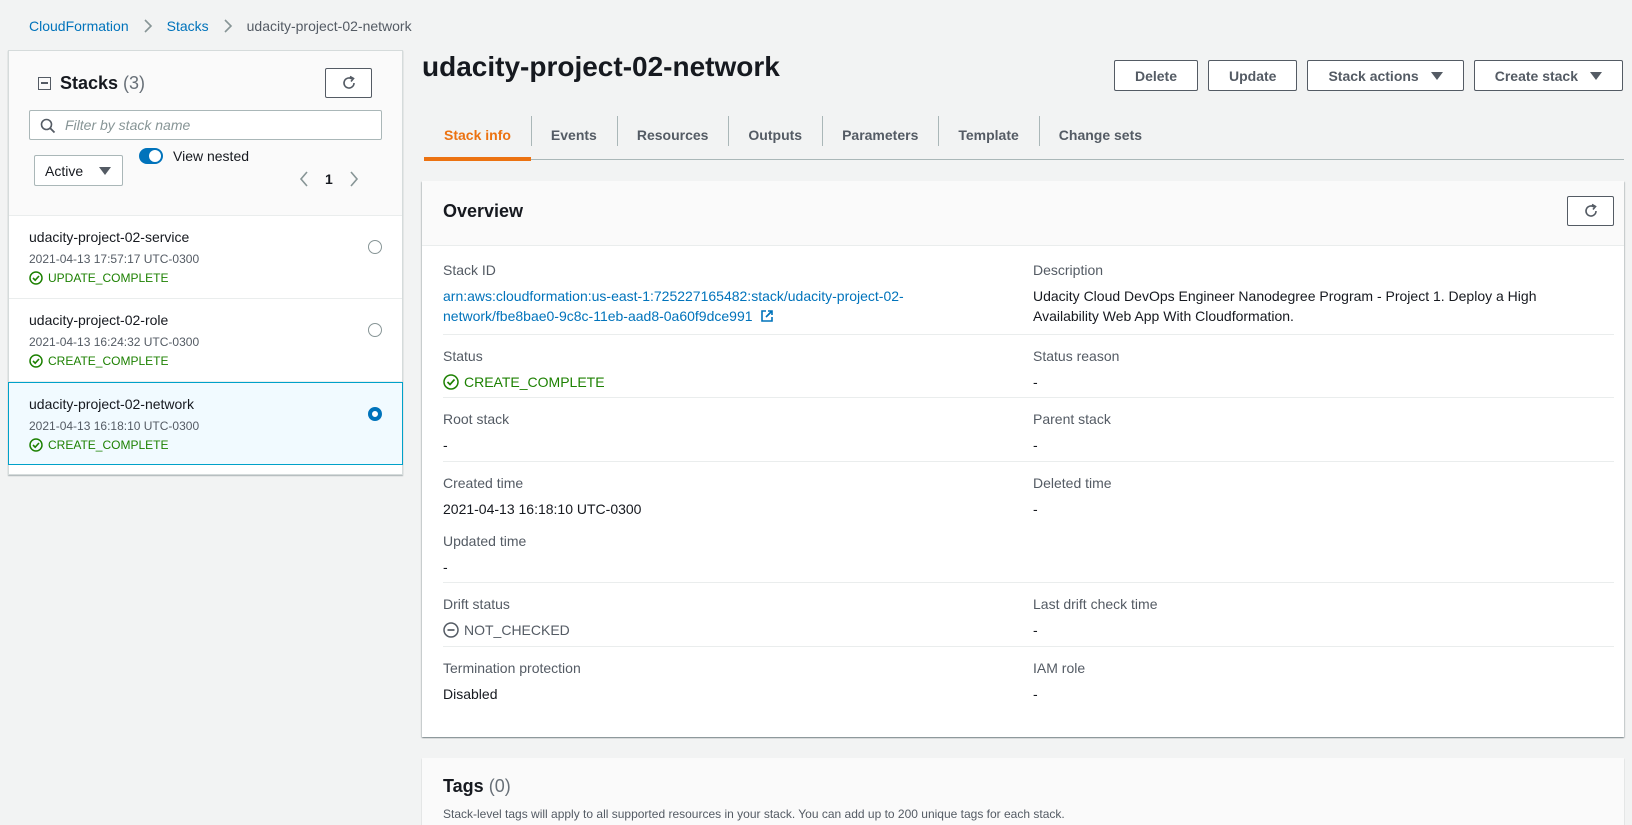 Image resolution: width=1632 pixels, height=825 pixels. Describe the element at coordinates (64, 170) in the screenshot. I see `status-filter-value: Active` at that location.